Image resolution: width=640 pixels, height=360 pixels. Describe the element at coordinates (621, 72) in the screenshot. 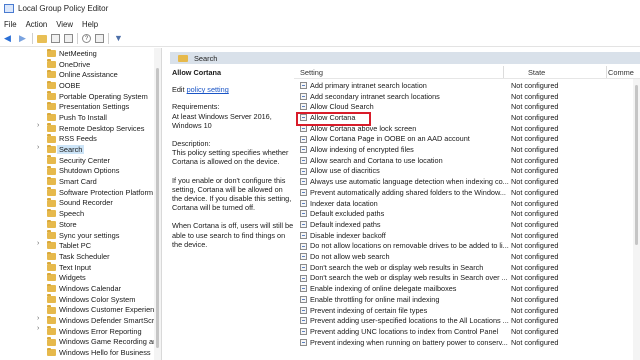

I see `column-comment: Comme` at that location.